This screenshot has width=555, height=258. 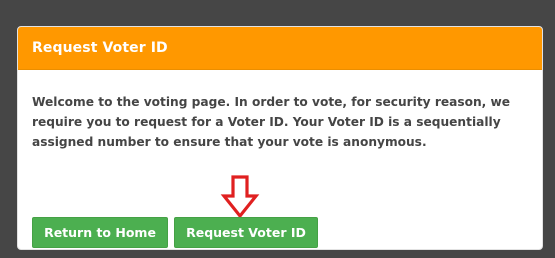 I want to click on request-voter-id-button: Request Voter ID, so click(x=246, y=232).